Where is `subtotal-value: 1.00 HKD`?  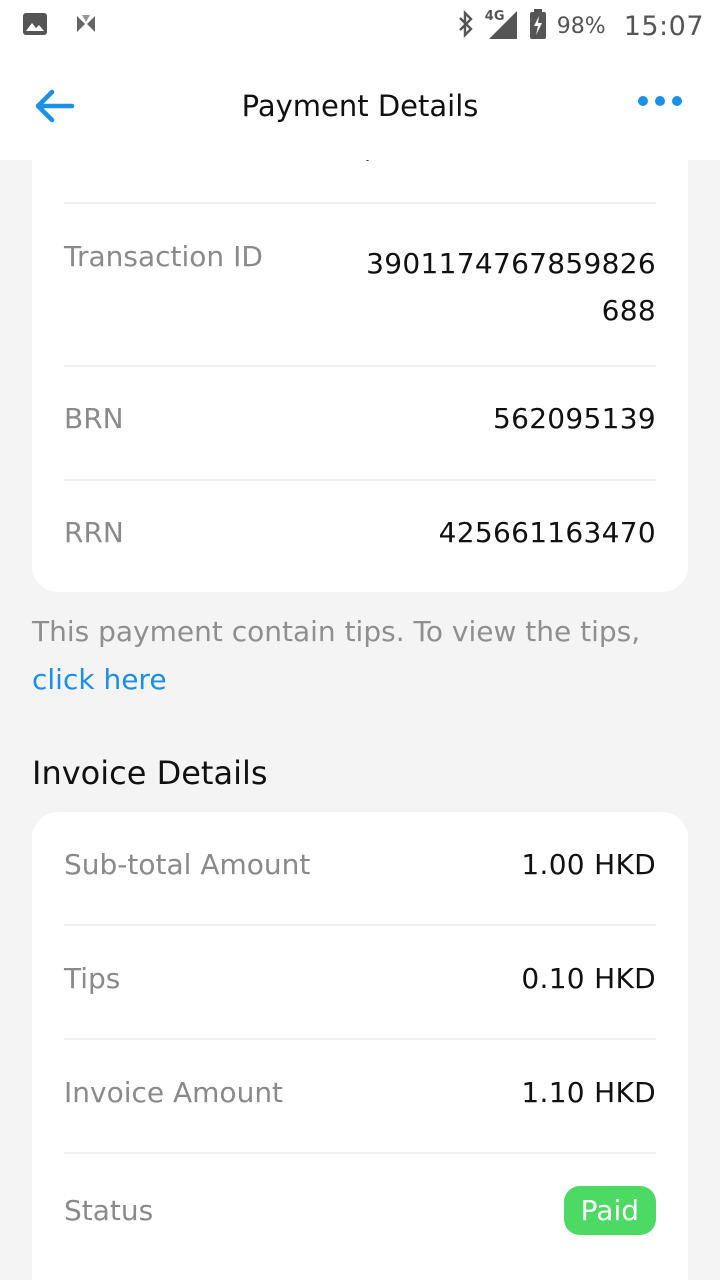
subtotal-value: 1.00 HKD is located at coordinates (588, 864).